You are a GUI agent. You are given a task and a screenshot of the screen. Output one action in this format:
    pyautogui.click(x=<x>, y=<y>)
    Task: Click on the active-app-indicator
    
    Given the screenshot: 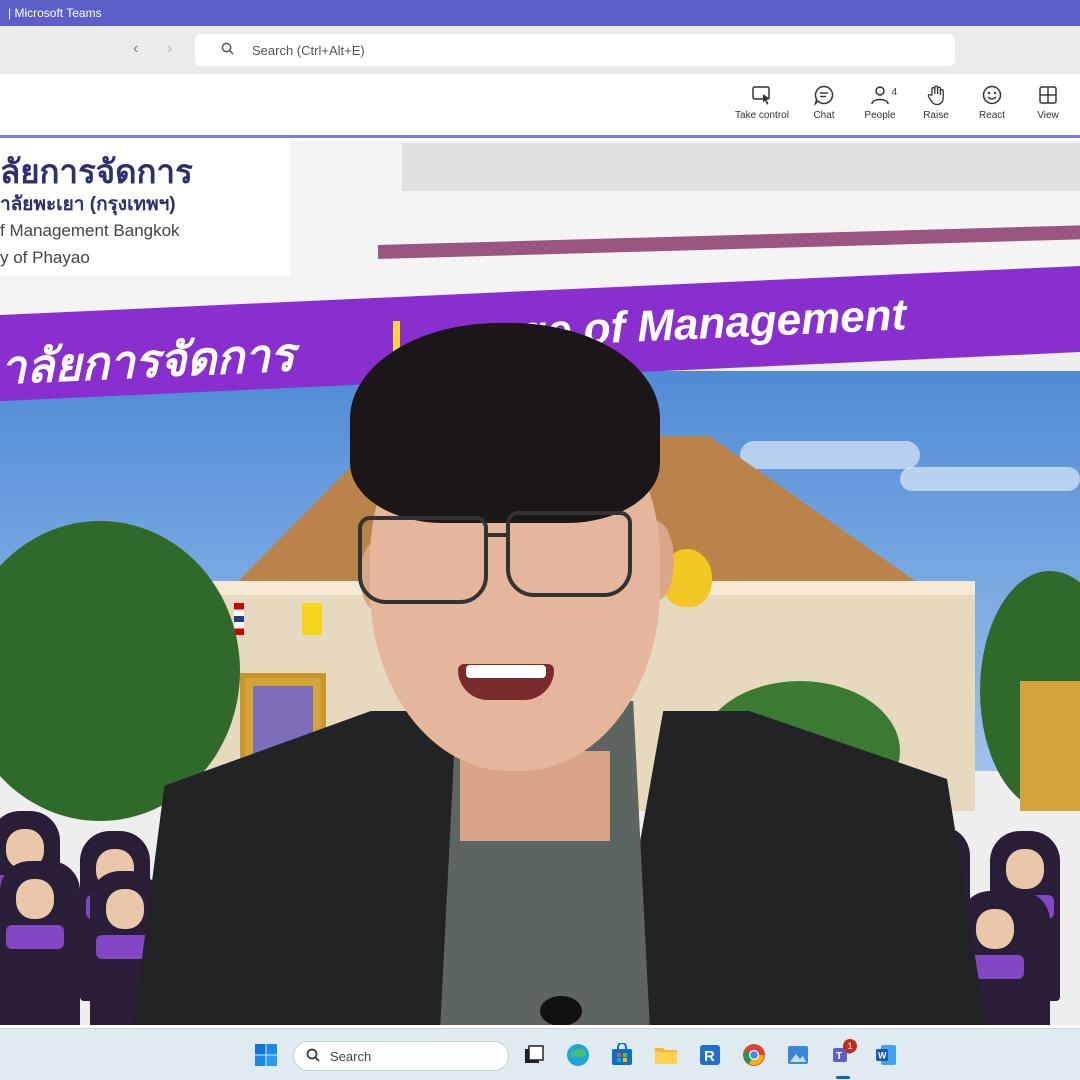 What is the action you would take?
    pyautogui.click(x=843, y=1077)
    